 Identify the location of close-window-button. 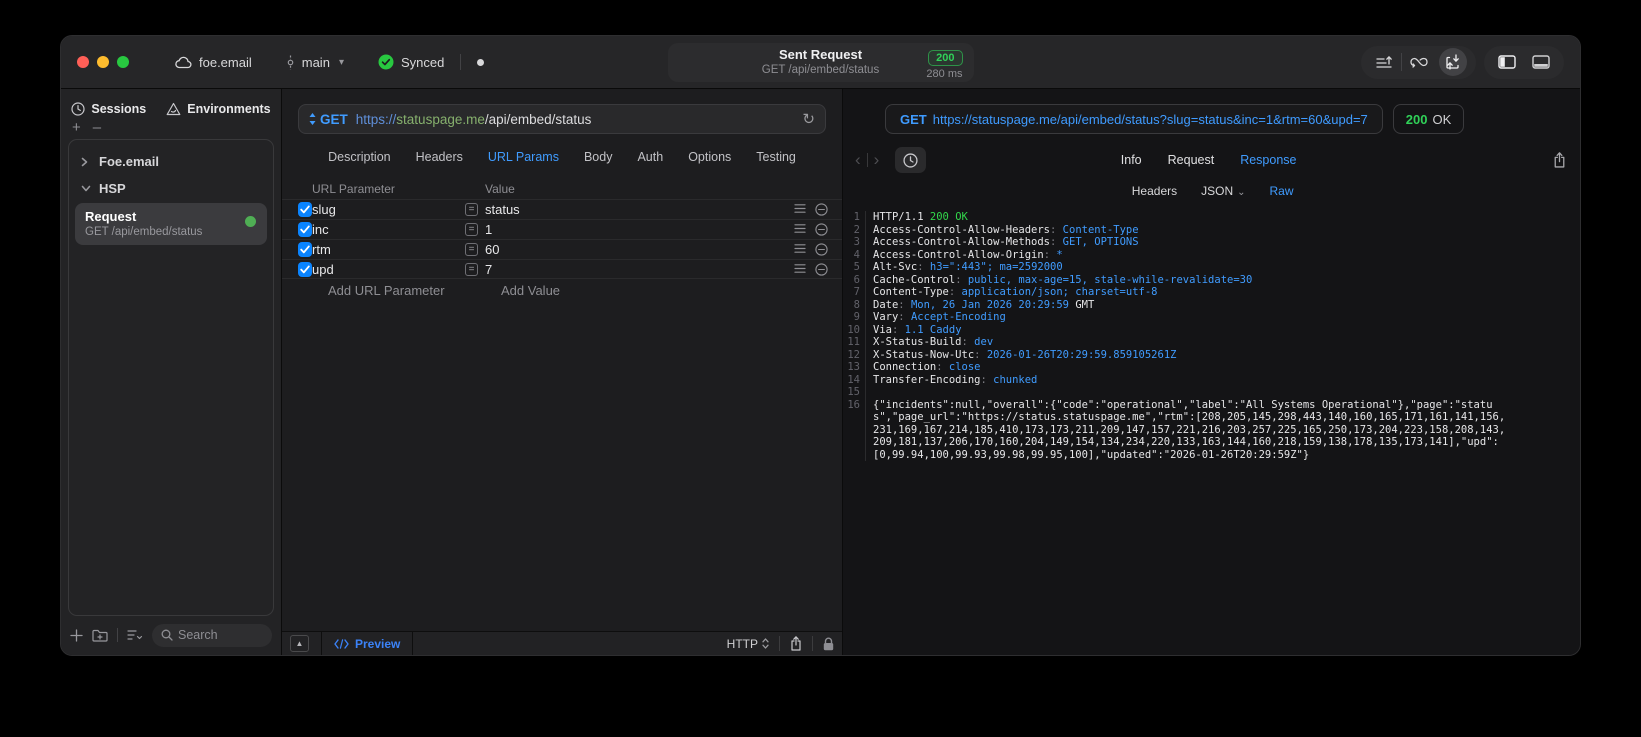
(83, 62).